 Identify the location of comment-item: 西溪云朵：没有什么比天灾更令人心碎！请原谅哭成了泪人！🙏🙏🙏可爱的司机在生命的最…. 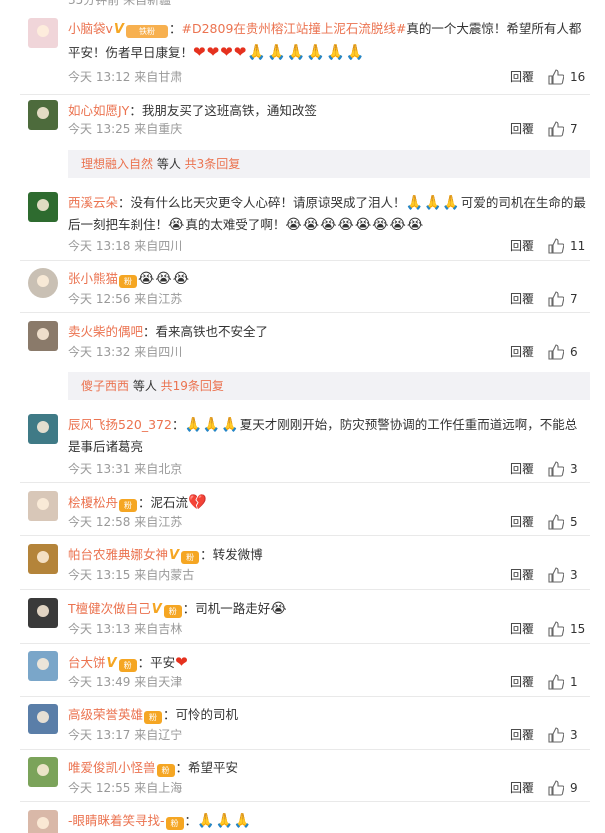
(305, 226).